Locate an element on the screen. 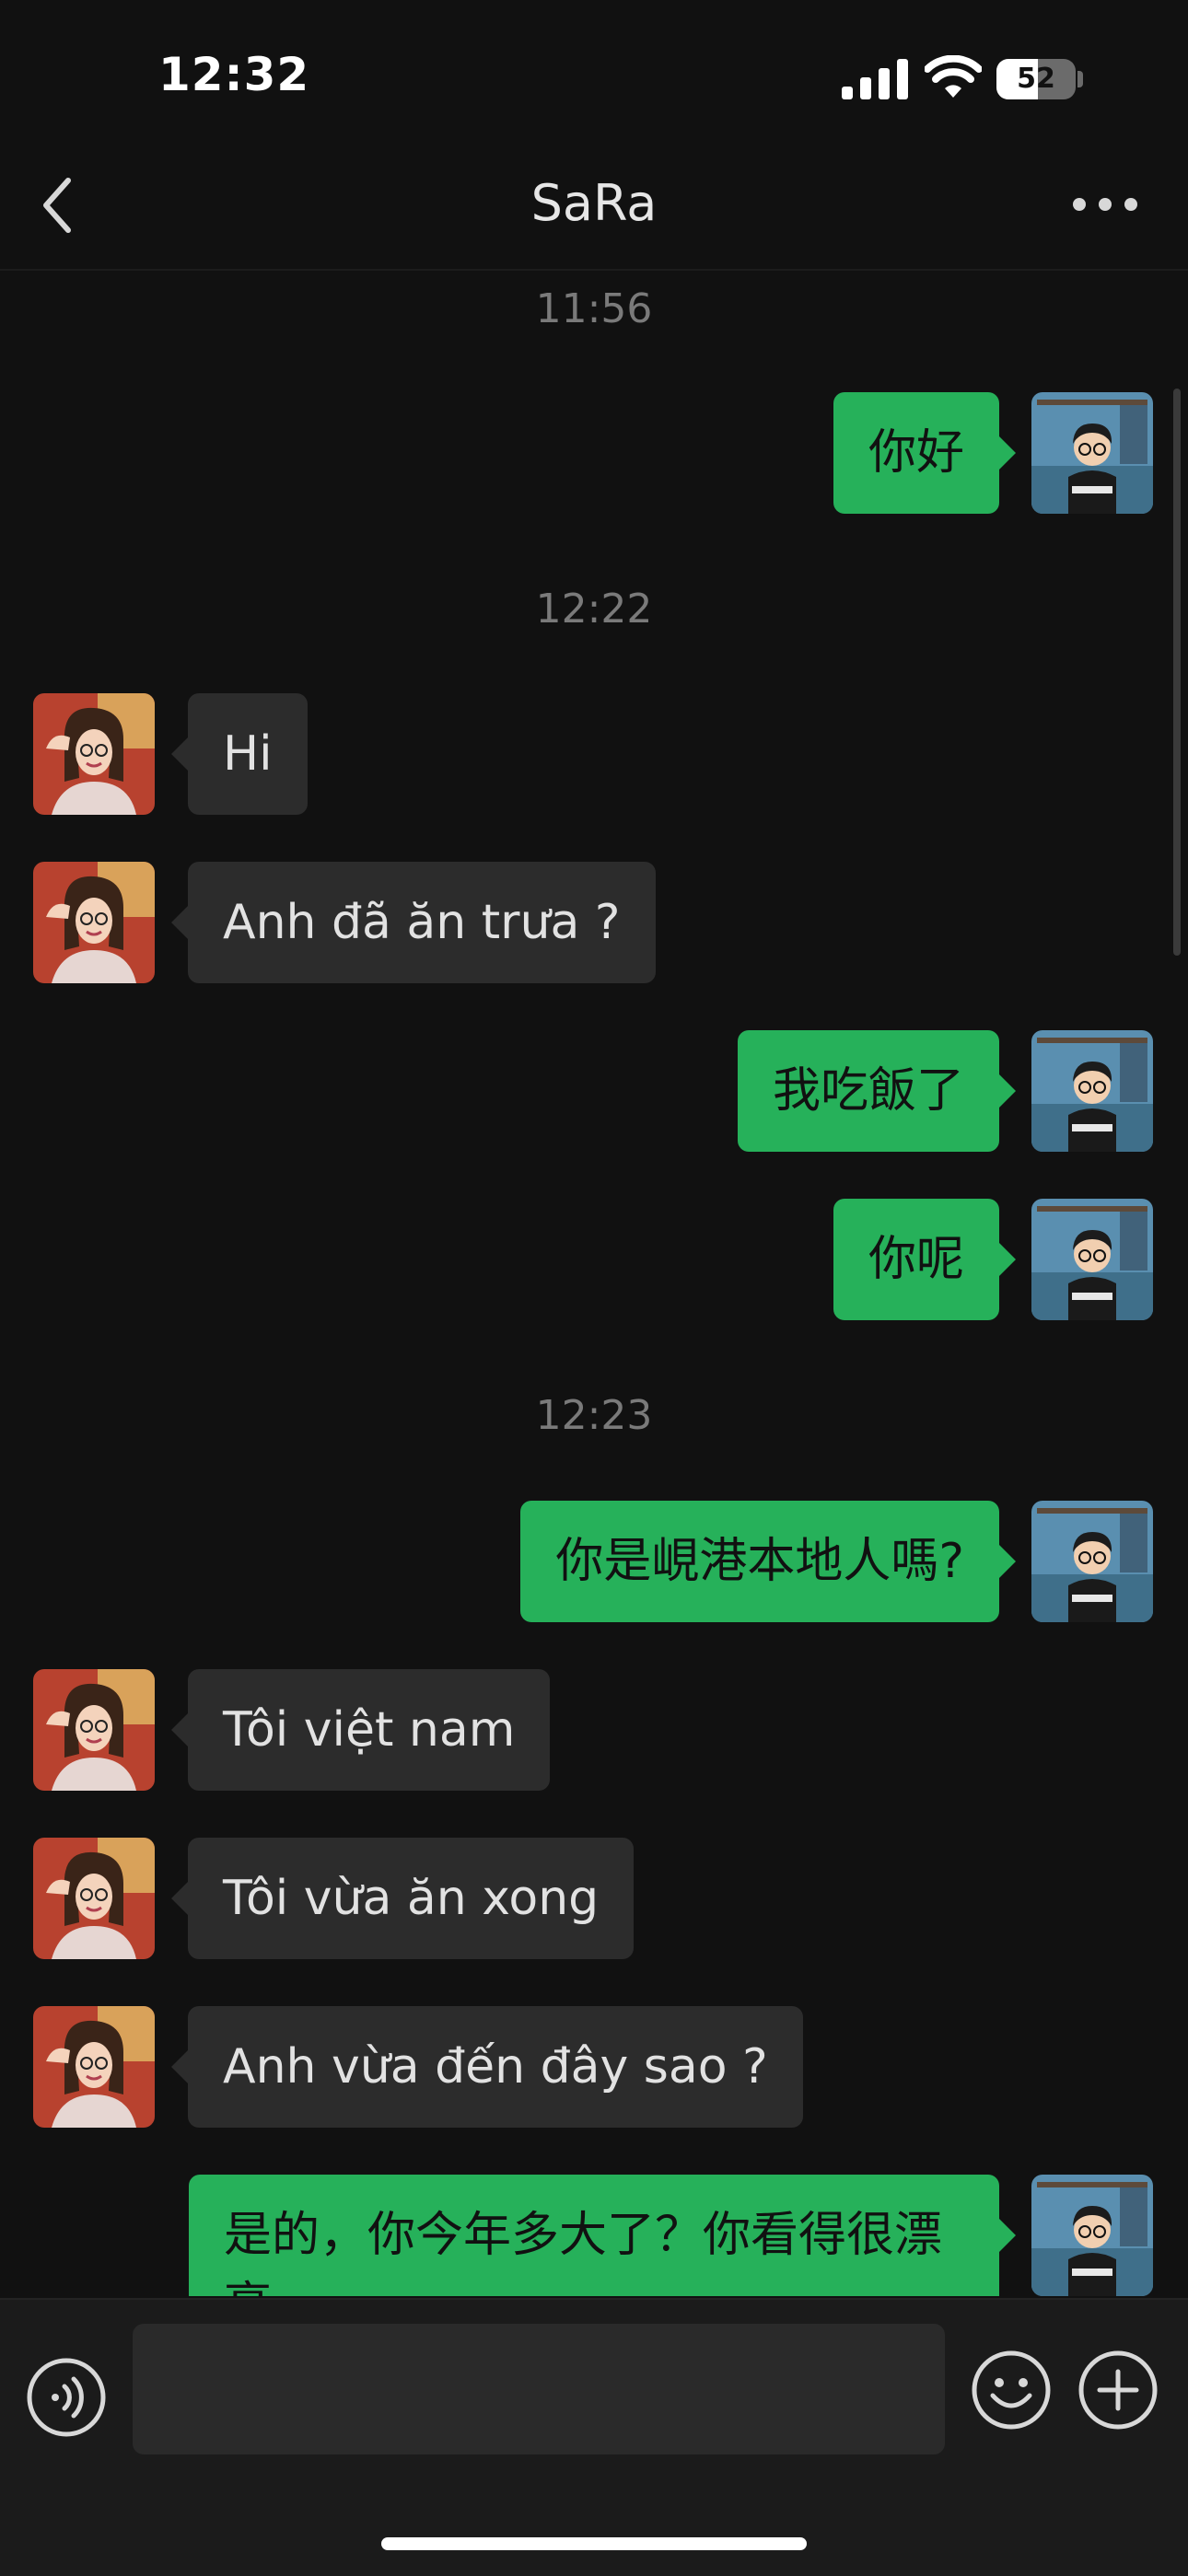  timestamp: 12:23 is located at coordinates (594, 1415).